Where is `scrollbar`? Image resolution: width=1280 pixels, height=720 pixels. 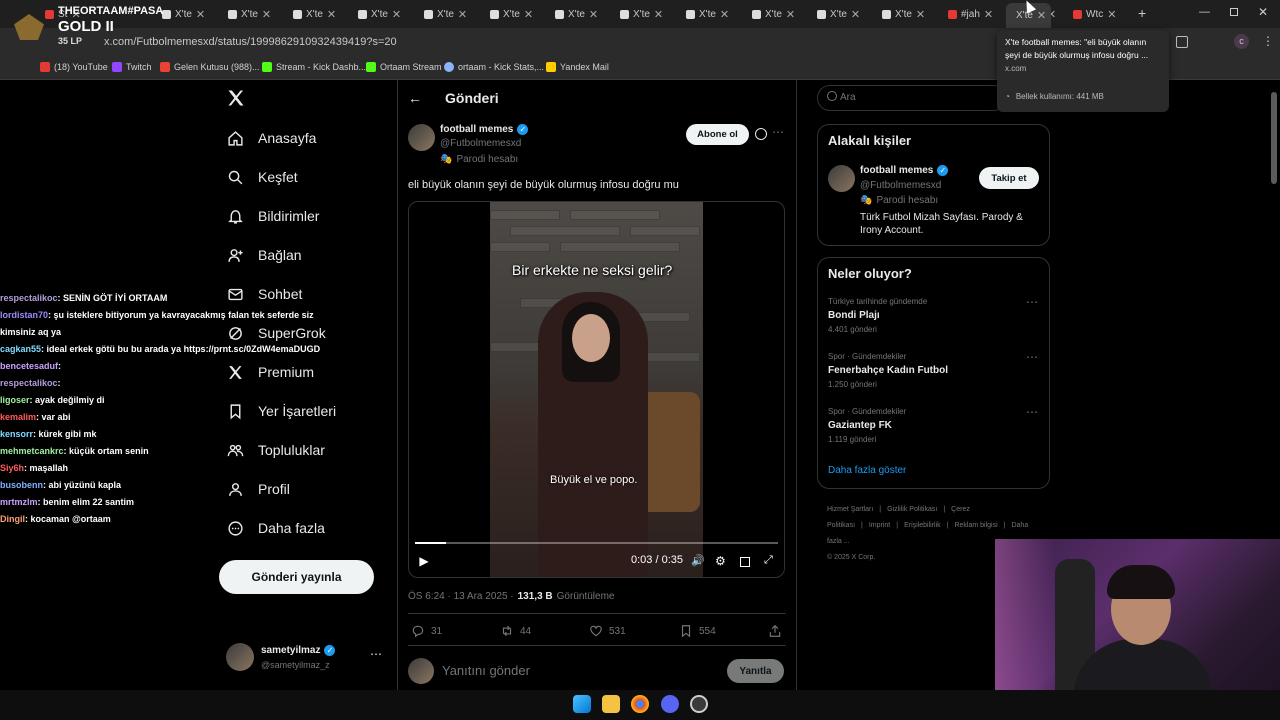
scrollbar is located at coordinates (1274, 138).